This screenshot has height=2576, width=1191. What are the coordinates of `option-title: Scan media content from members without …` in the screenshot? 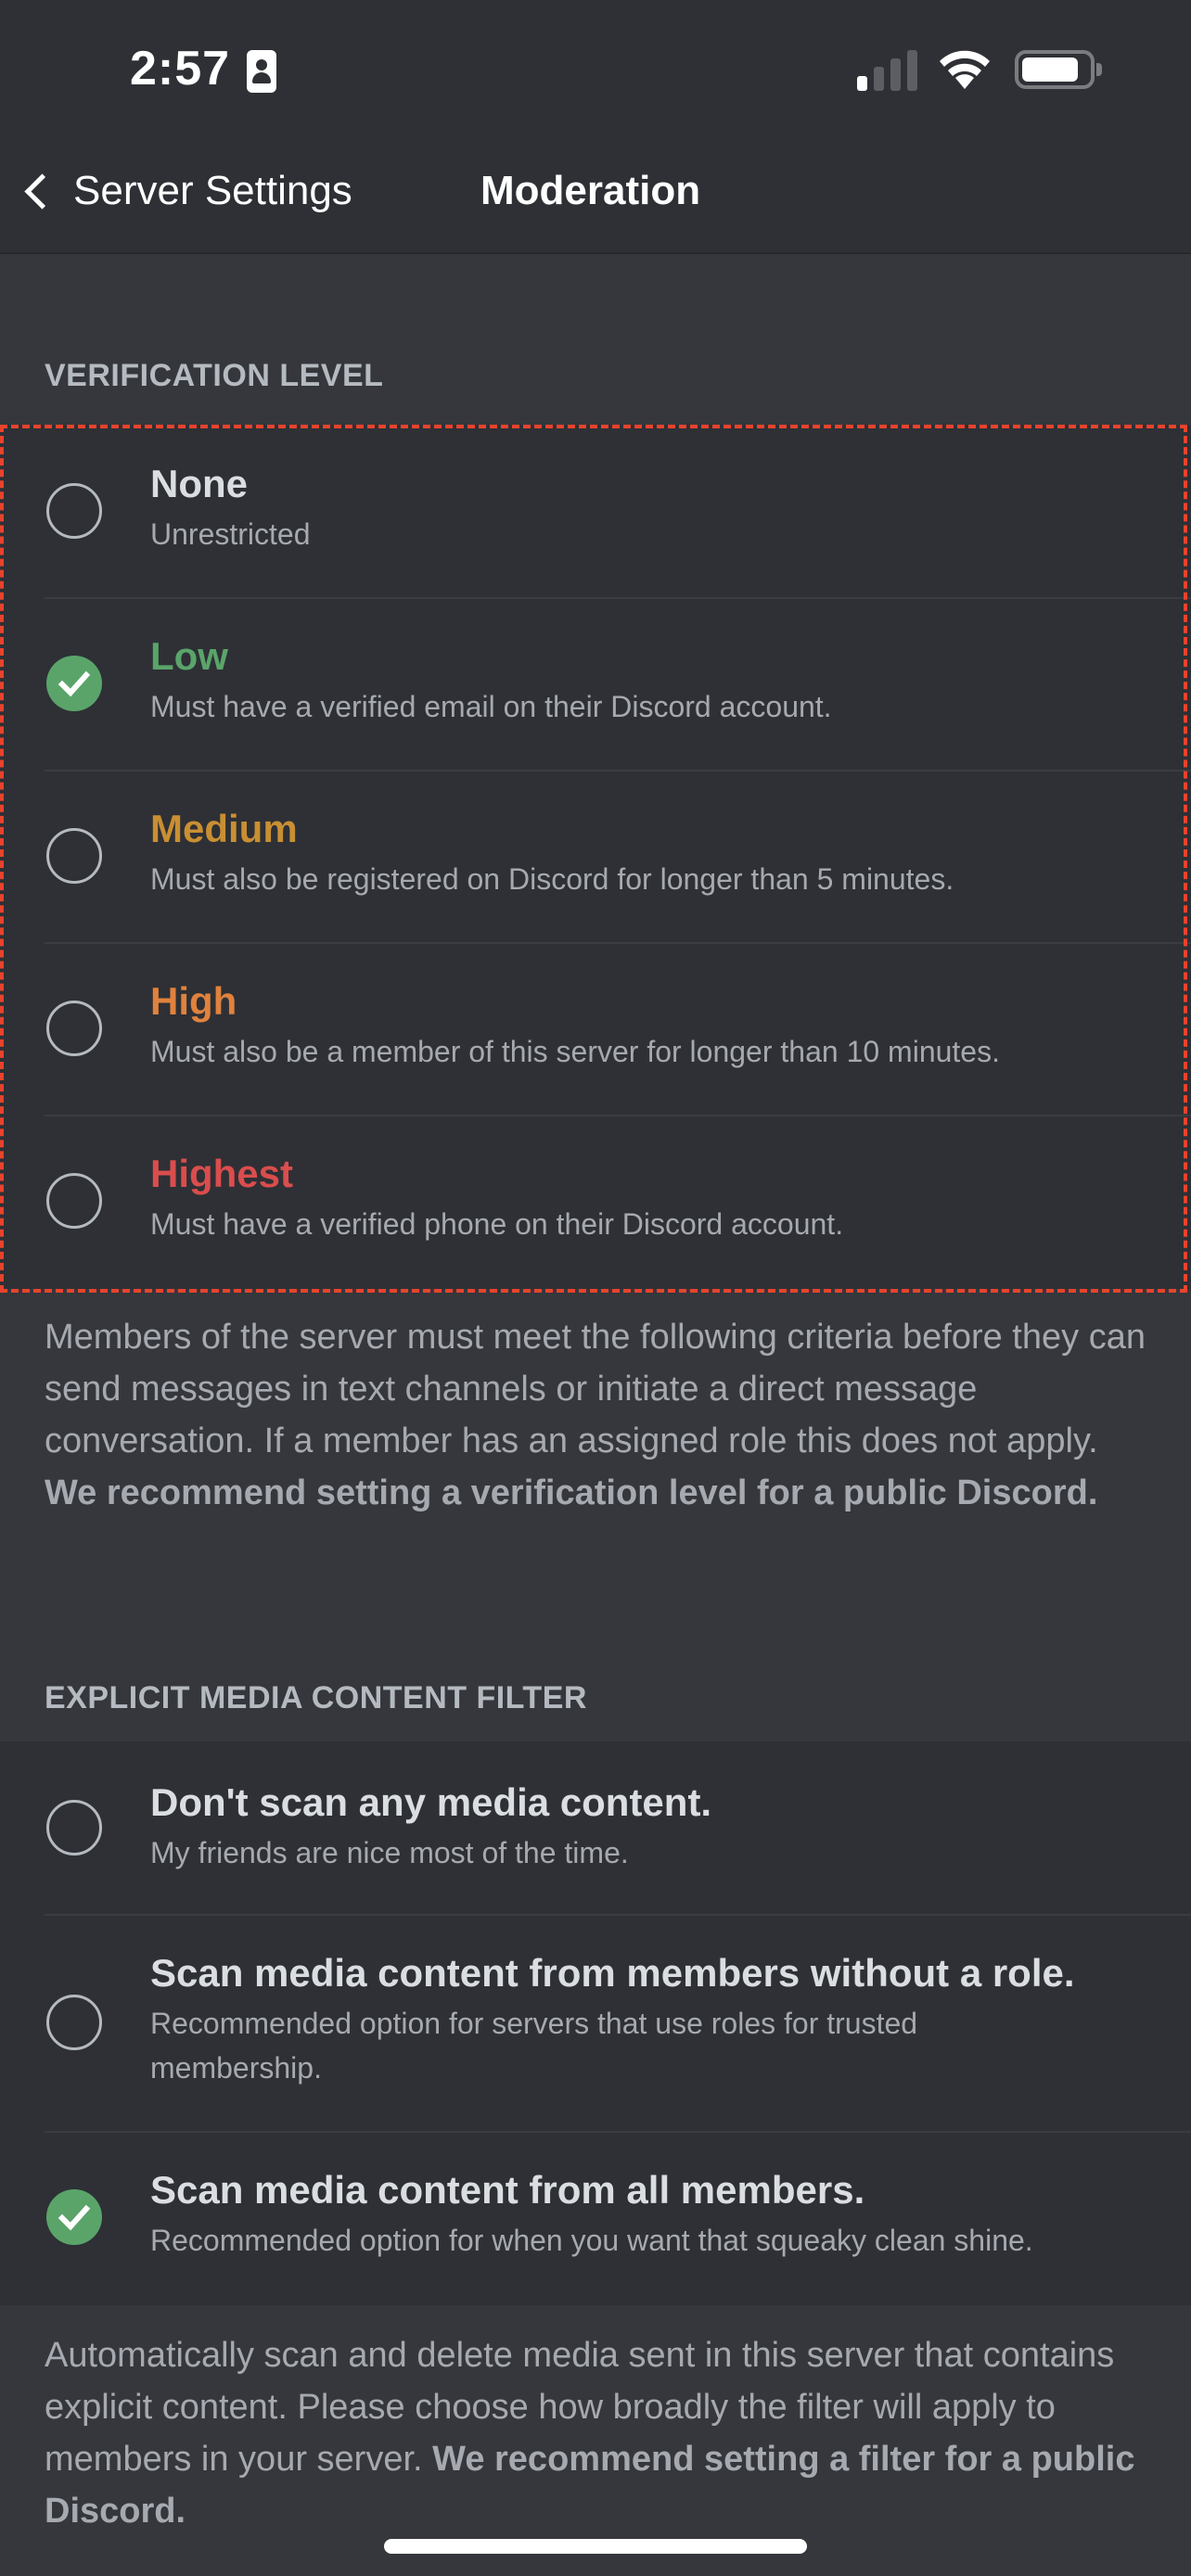 It's located at (612, 1973).